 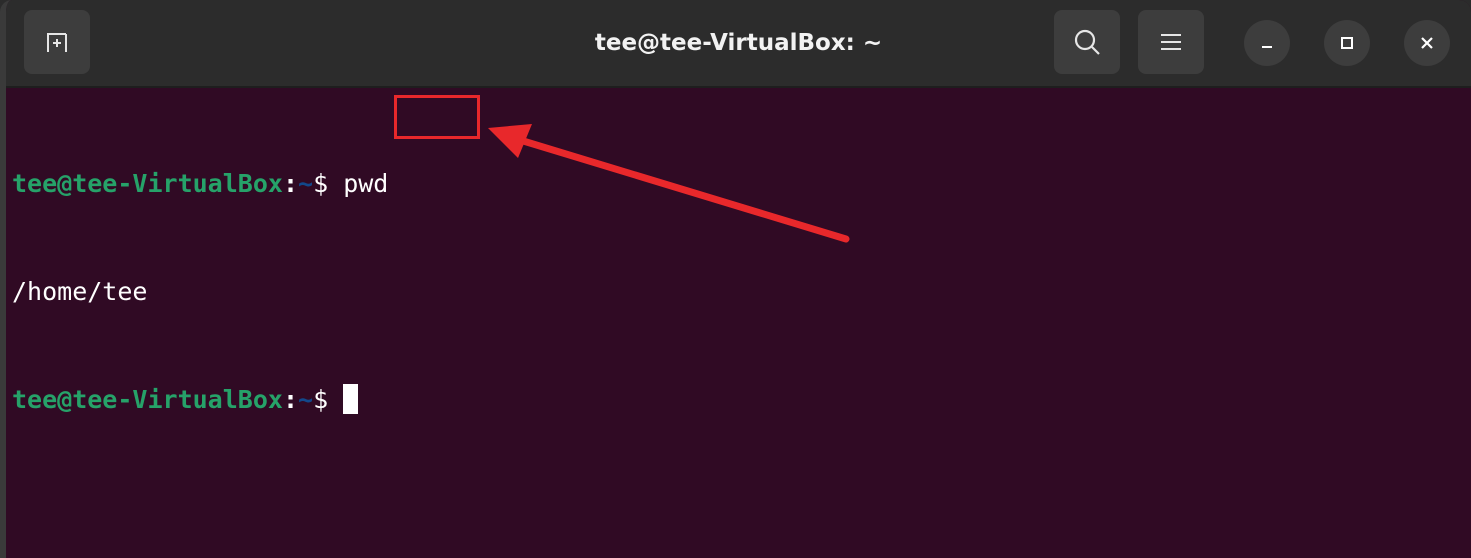 I want to click on command-output: /home/tee, so click(x=80, y=291).